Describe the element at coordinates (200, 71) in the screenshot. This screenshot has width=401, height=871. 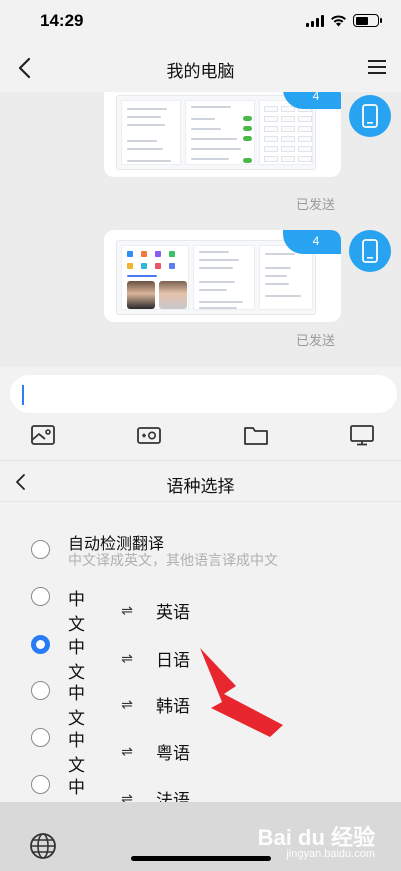
I see `page-title: 我的电脑` at that location.